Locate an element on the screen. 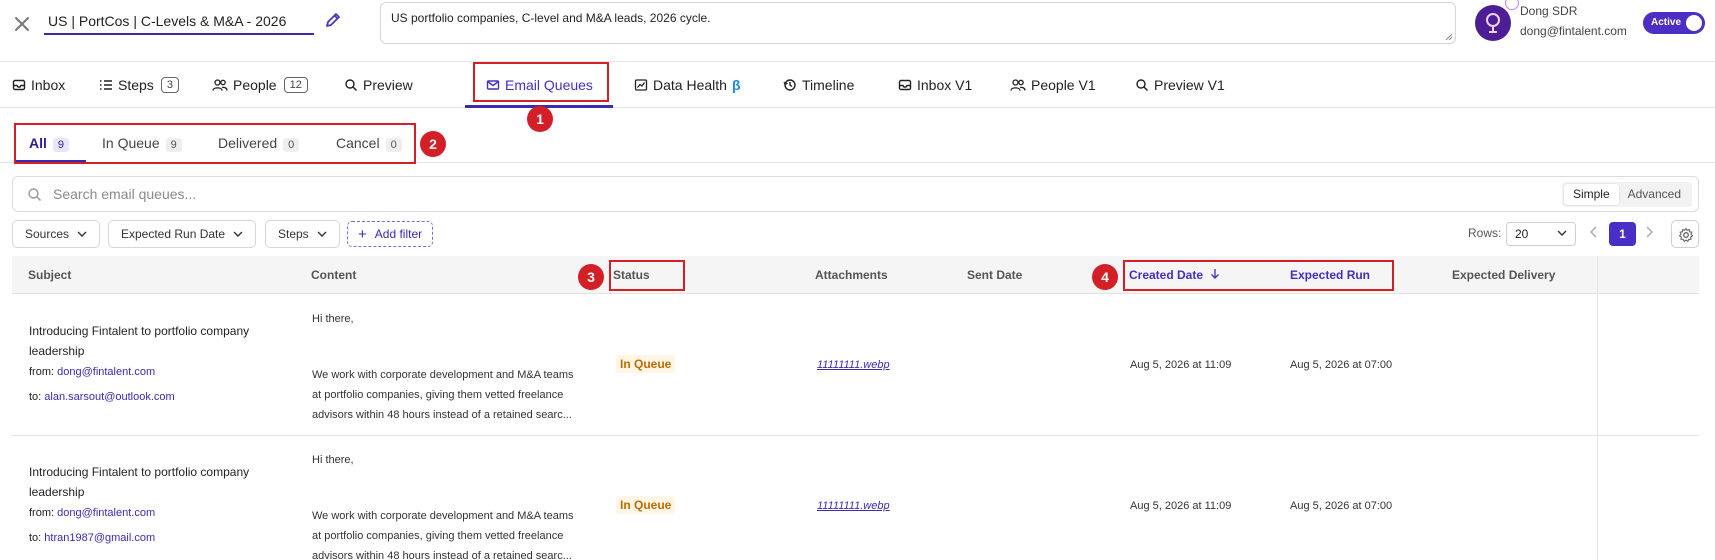  search-bar: Simple Advanced is located at coordinates (855, 194).